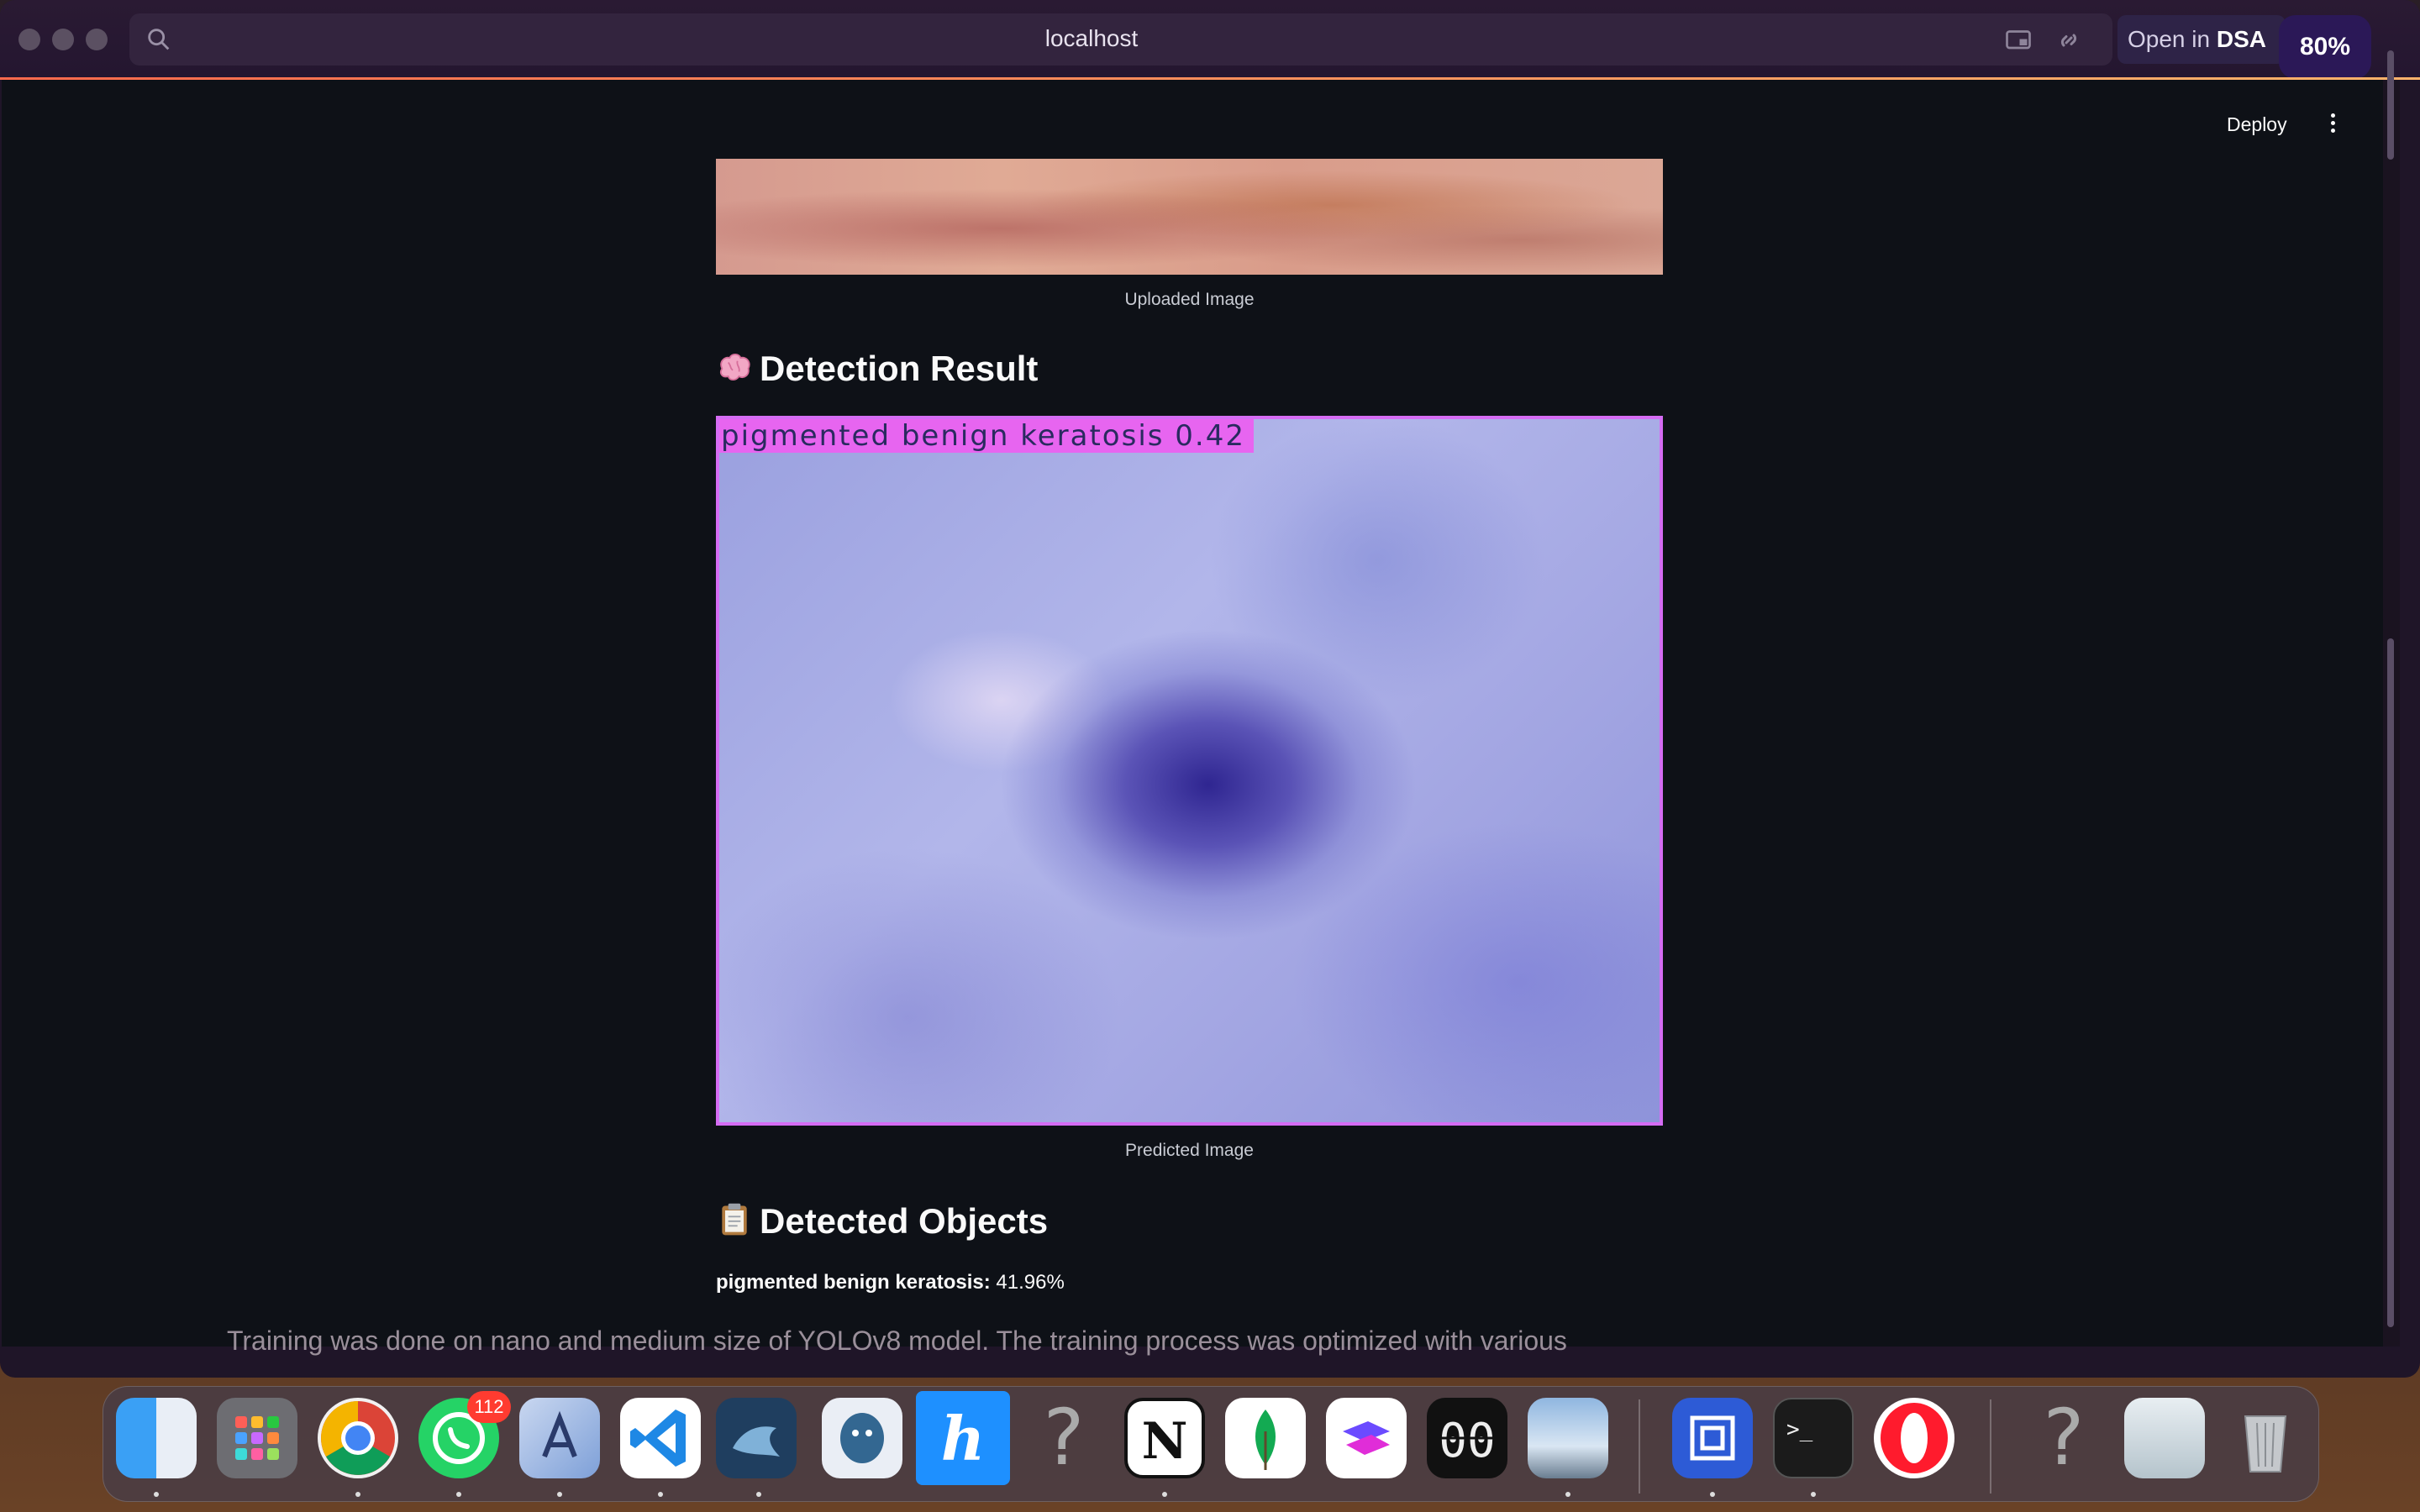 The height and width of the screenshot is (1512, 2420). What do you see at coordinates (2333, 124) in the screenshot?
I see `main-menu-icon` at bounding box center [2333, 124].